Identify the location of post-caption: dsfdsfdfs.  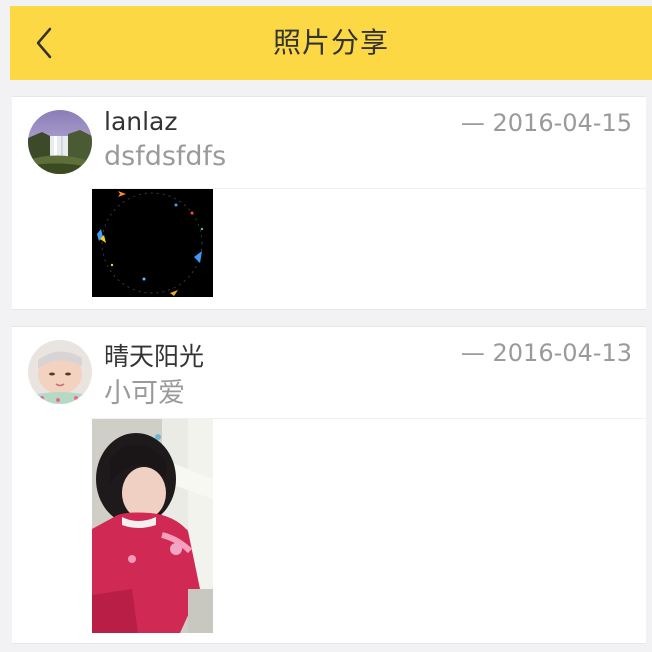
(165, 156).